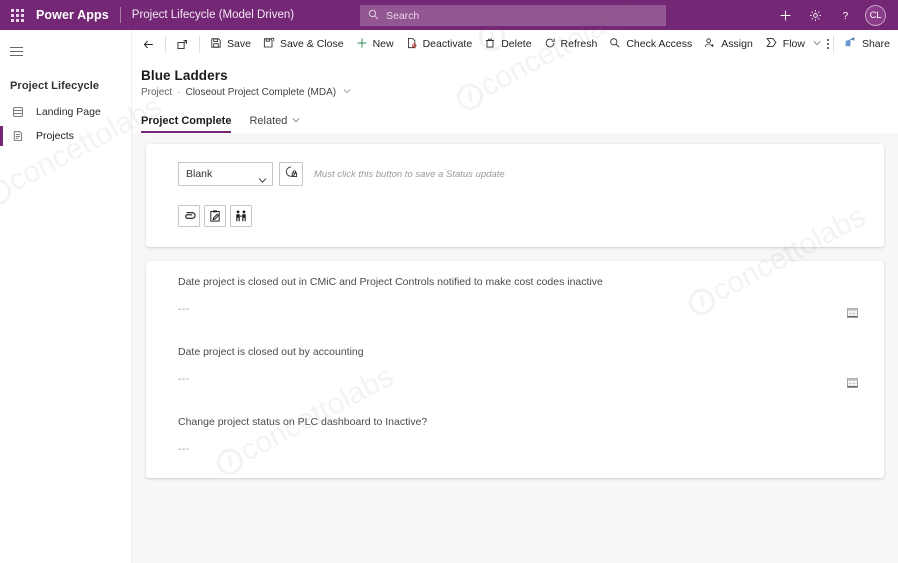  What do you see at coordinates (403, 15) in the screenshot?
I see `search-placeholder: Search` at bounding box center [403, 15].